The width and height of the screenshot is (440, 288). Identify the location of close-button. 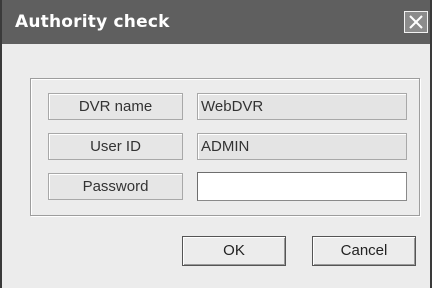
(416, 22).